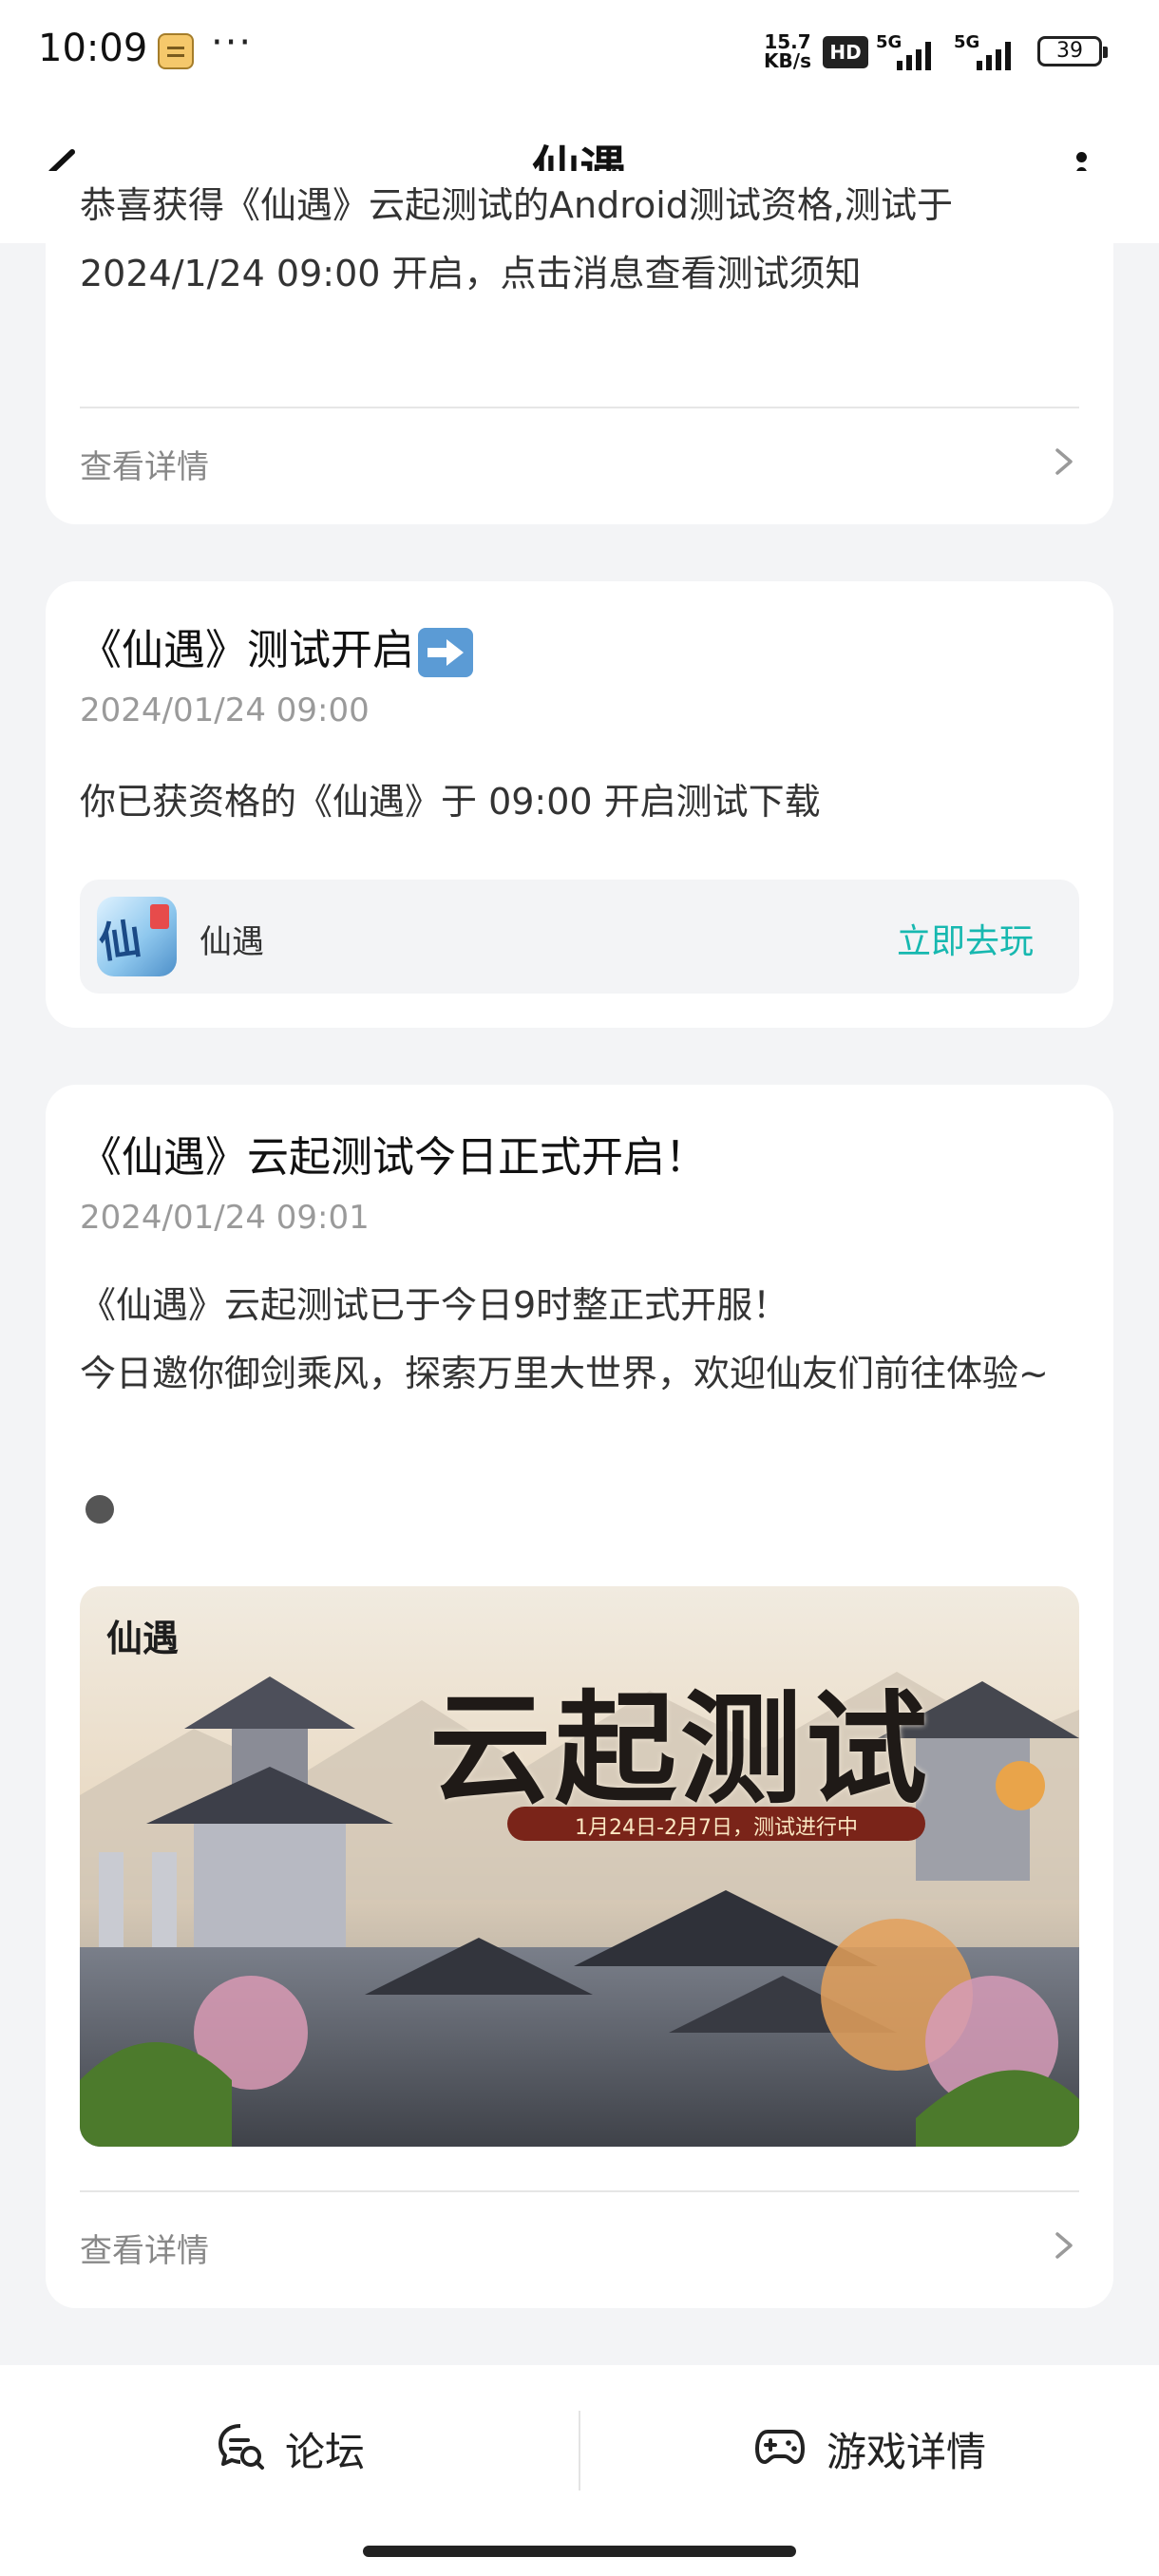 The width and height of the screenshot is (1159, 2576). Describe the element at coordinates (906, 2452) in the screenshot. I see `game-details-label: 游戏详情` at that location.